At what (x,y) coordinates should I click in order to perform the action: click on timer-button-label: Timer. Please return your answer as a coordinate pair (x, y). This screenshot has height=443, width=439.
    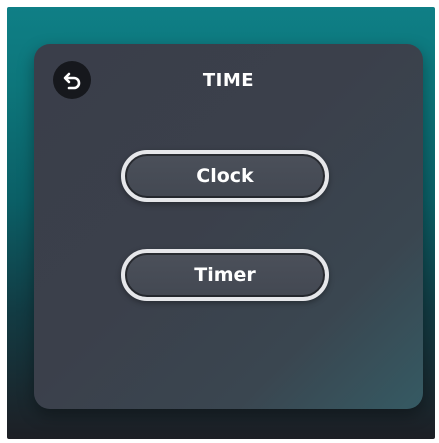
    Looking at the image, I should click on (225, 275).